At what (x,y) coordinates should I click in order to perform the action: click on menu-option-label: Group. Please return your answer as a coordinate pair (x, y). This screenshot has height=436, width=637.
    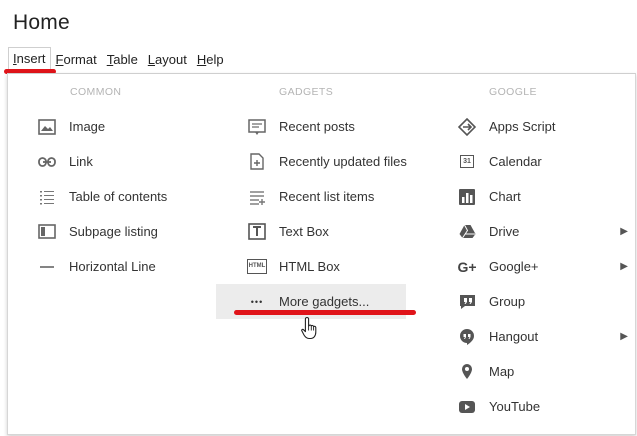
    Looking at the image, I should click on (507, 301).